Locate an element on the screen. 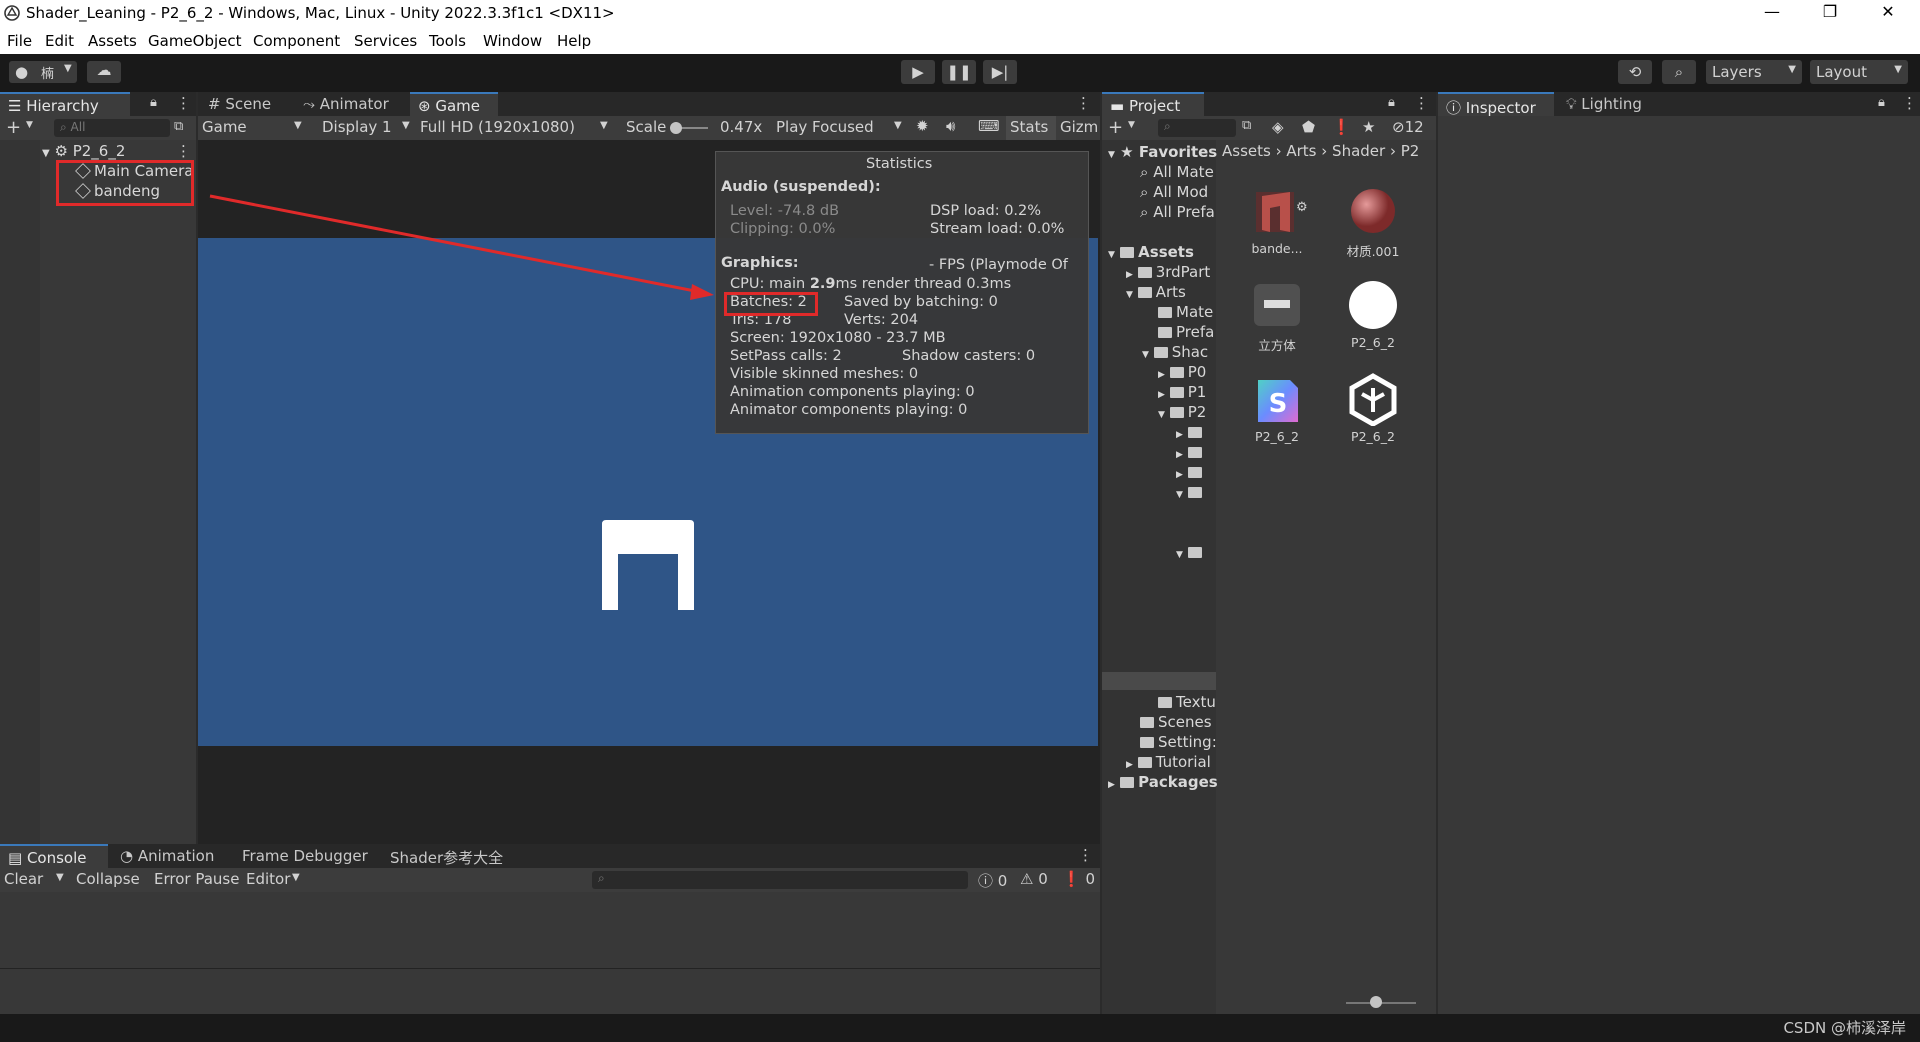  folder-shader: ▼ Shac is located at coordinates (1175, 352).